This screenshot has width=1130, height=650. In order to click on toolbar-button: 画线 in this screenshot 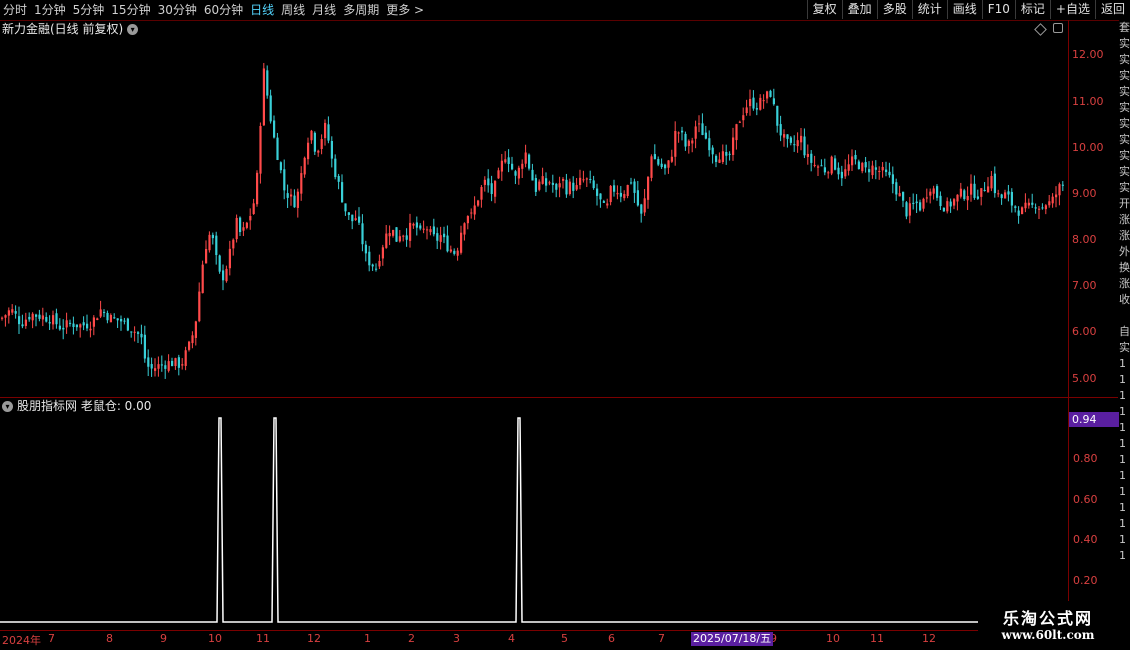, I will do `click(964, 9)`.